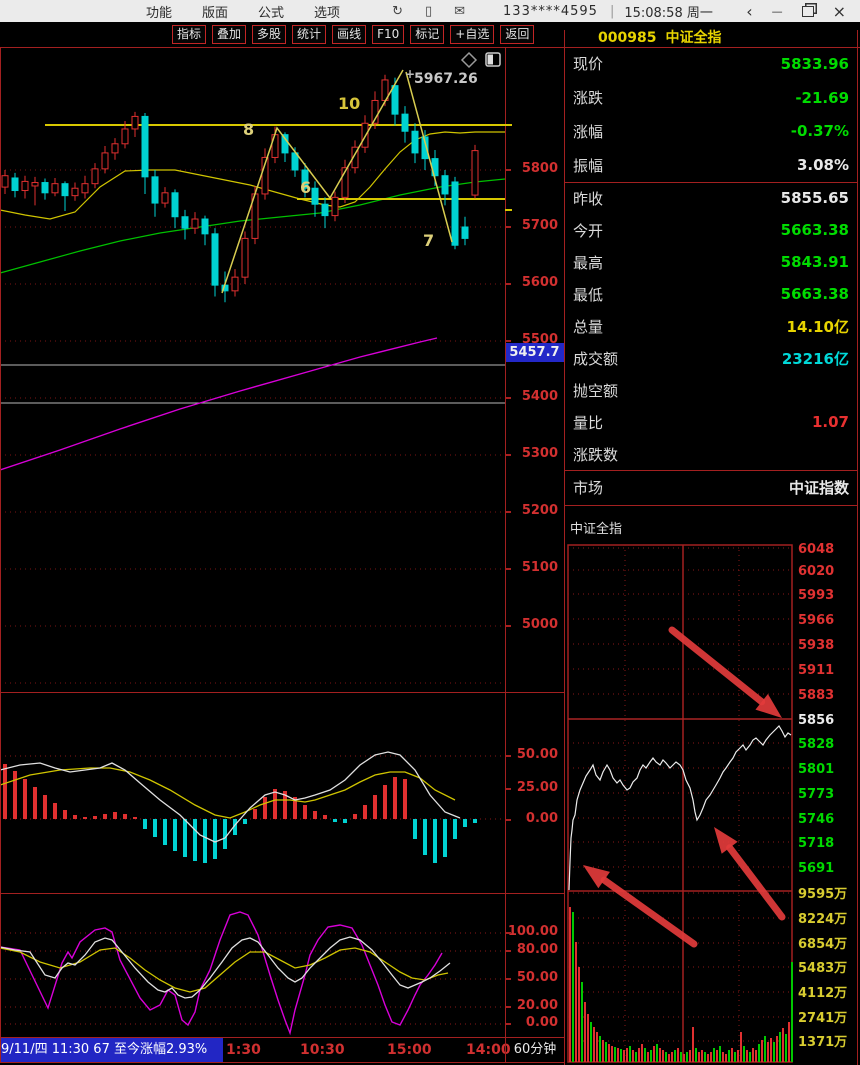  Describe the element at coordinates (539, 396) in the screenshot. I see `axis-label: 5400` at that location.